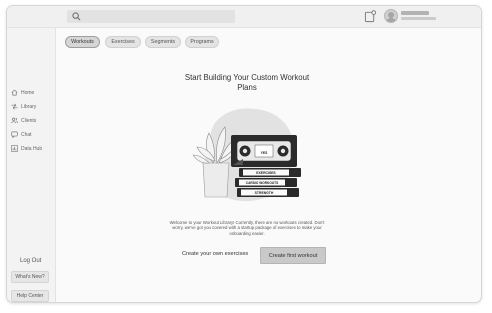 This screenshot has width=492, height=313. I want to click on vhs-tape-stack: EXERCISES CARDIO WORKOUTS STRENGTH, so click(268, 182).